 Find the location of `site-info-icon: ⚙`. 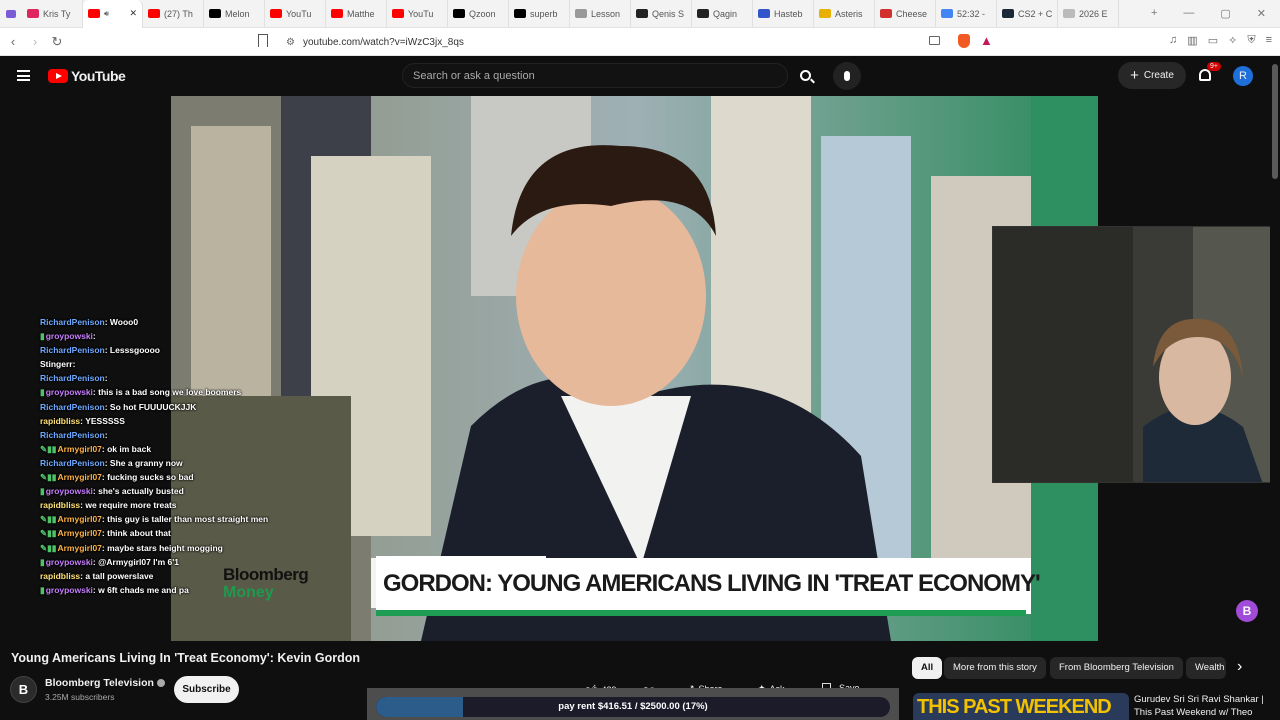

site-info-icon: ⚙ is located at coordinates (290, 42).